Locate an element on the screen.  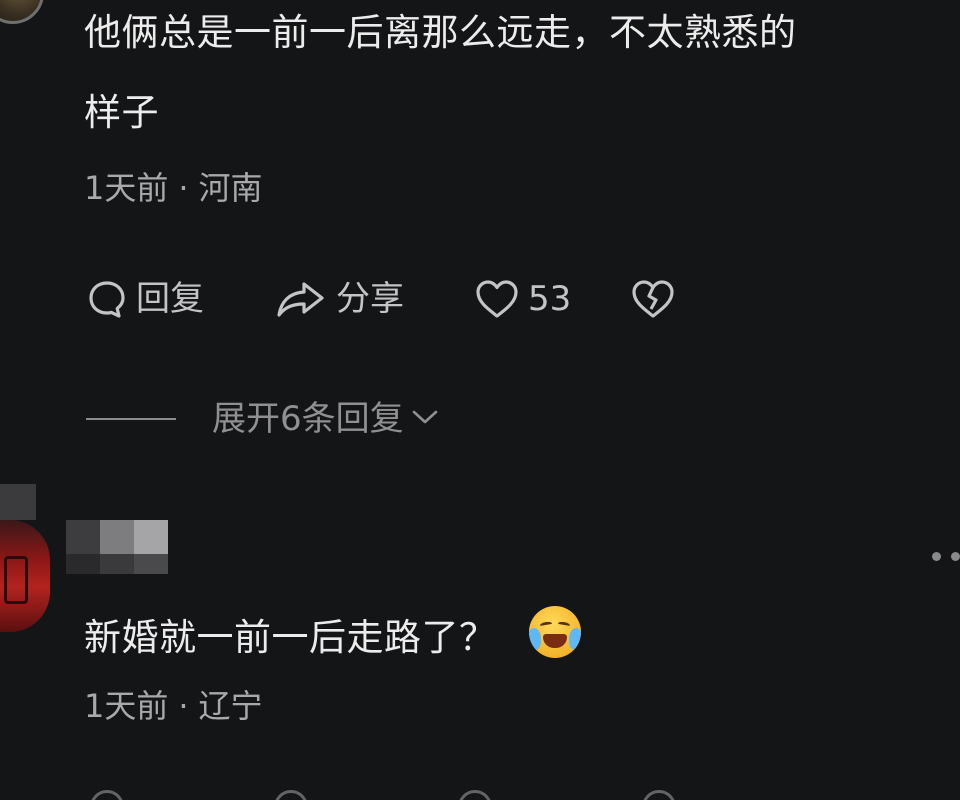
dislike-button is located at coordinates (653, 299).